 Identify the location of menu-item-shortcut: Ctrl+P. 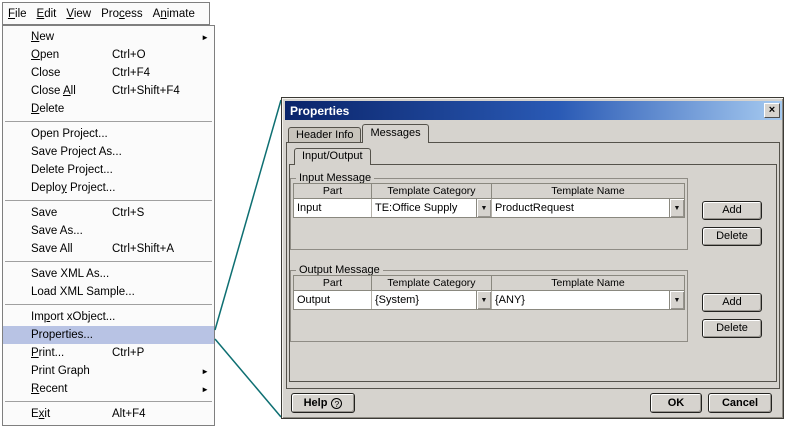
(128, 353).